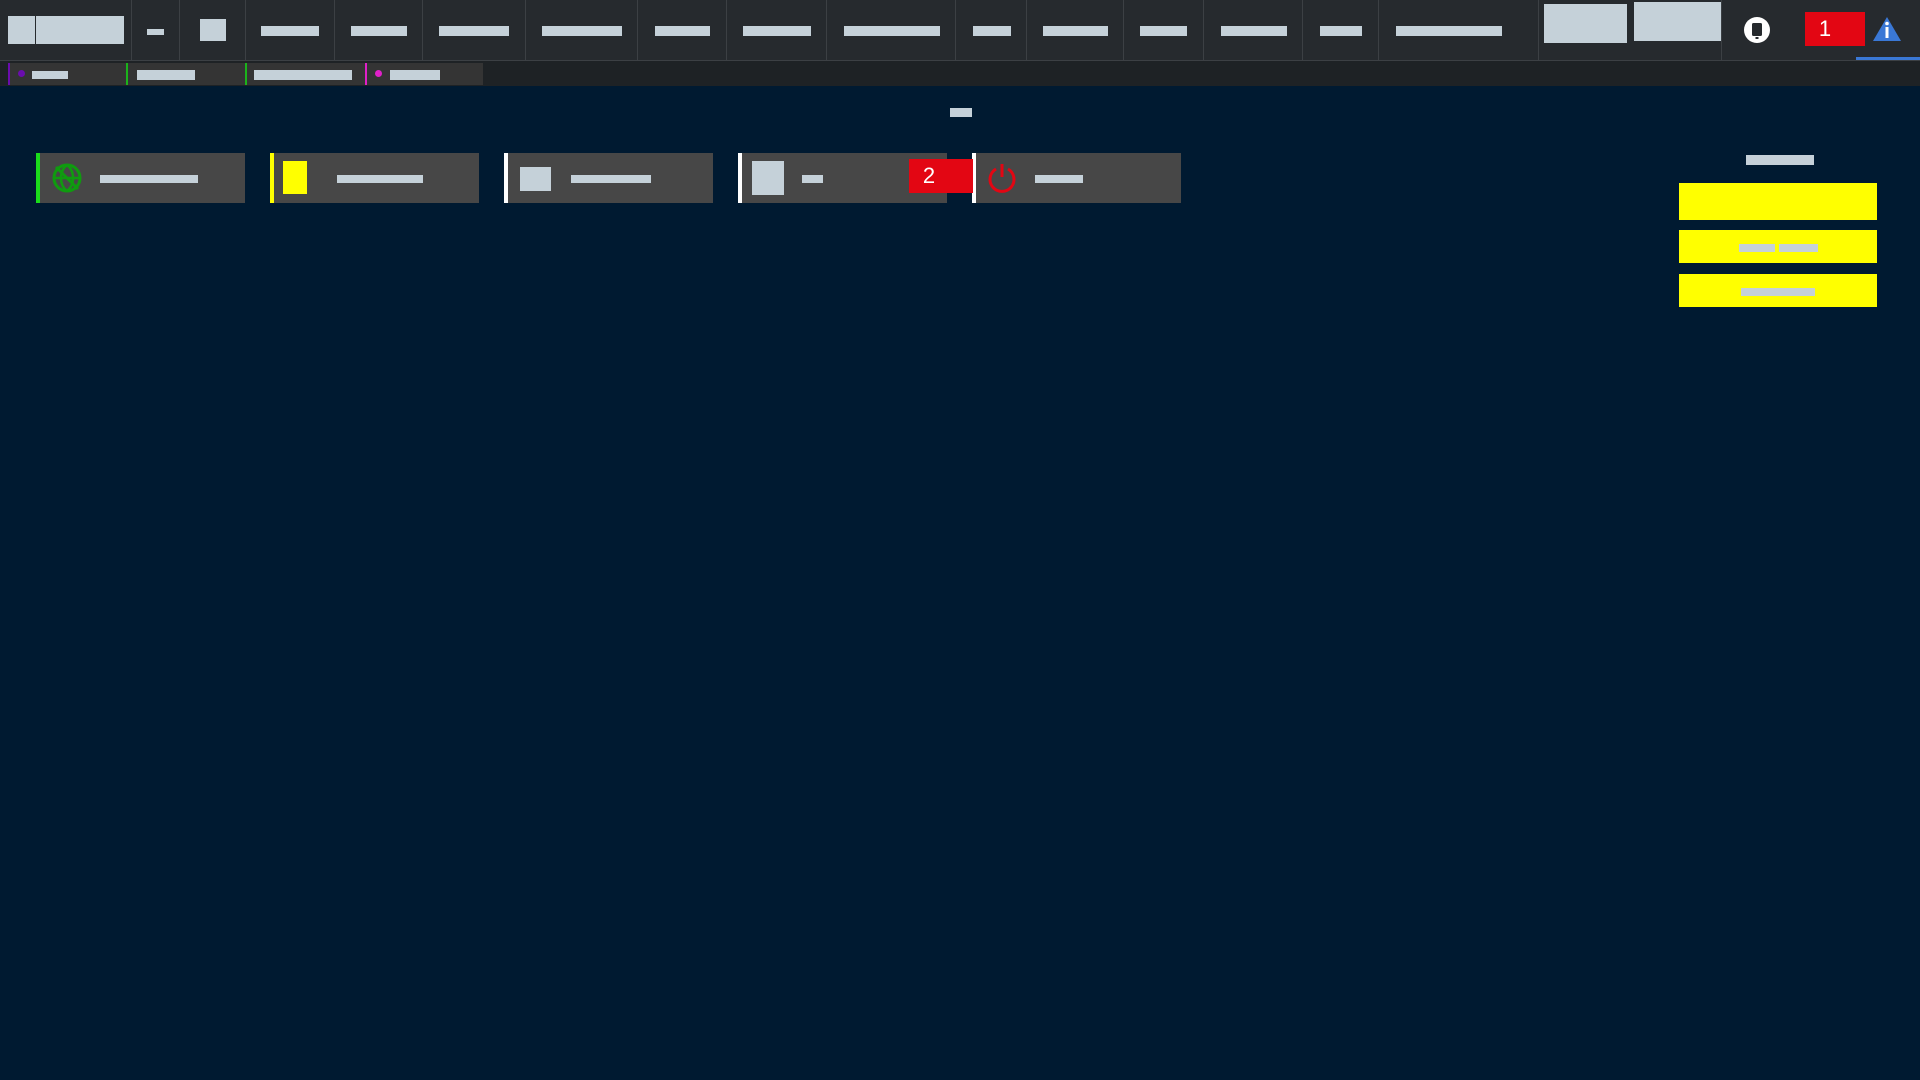 The width and height of the screenshot is (1920, 1080). I want to click on app-title-block, so click(80, 30).